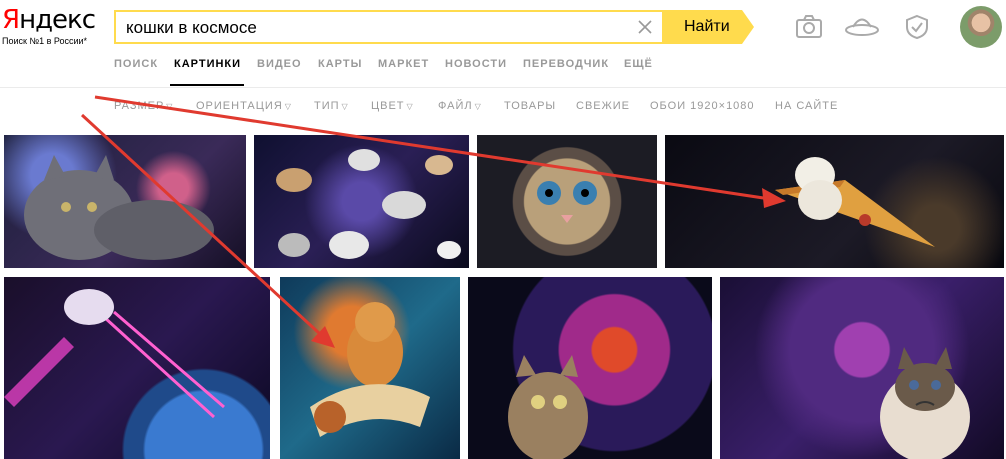  What do you see at coordinates (11, 20) in the screenshot?
I see `logo-first-letter: Я` at bounding box center [11, 20].